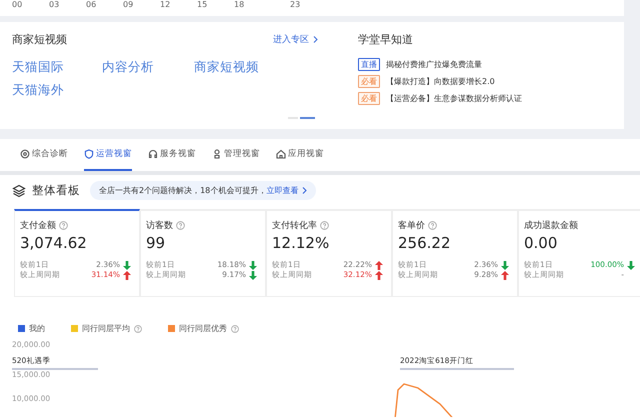 The height and width of the screenshot is (418, 640). I want to click on target-icon, so click(25, 154).